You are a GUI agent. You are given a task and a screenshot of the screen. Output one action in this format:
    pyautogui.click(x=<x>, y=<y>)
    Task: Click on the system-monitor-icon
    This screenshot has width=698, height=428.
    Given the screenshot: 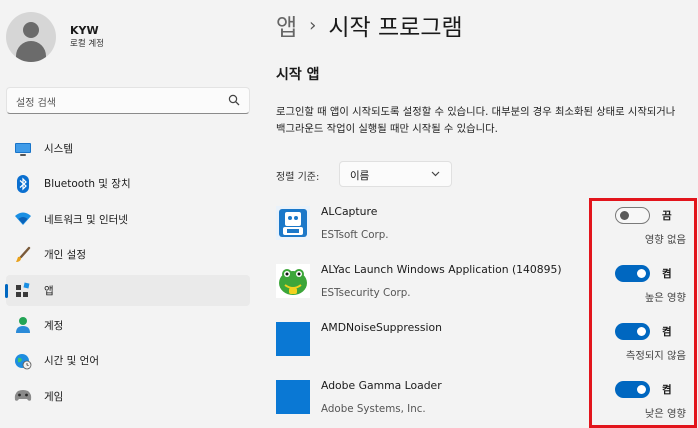 What is the action you would take?
    pyautogui.click(x=23, y=149)
    